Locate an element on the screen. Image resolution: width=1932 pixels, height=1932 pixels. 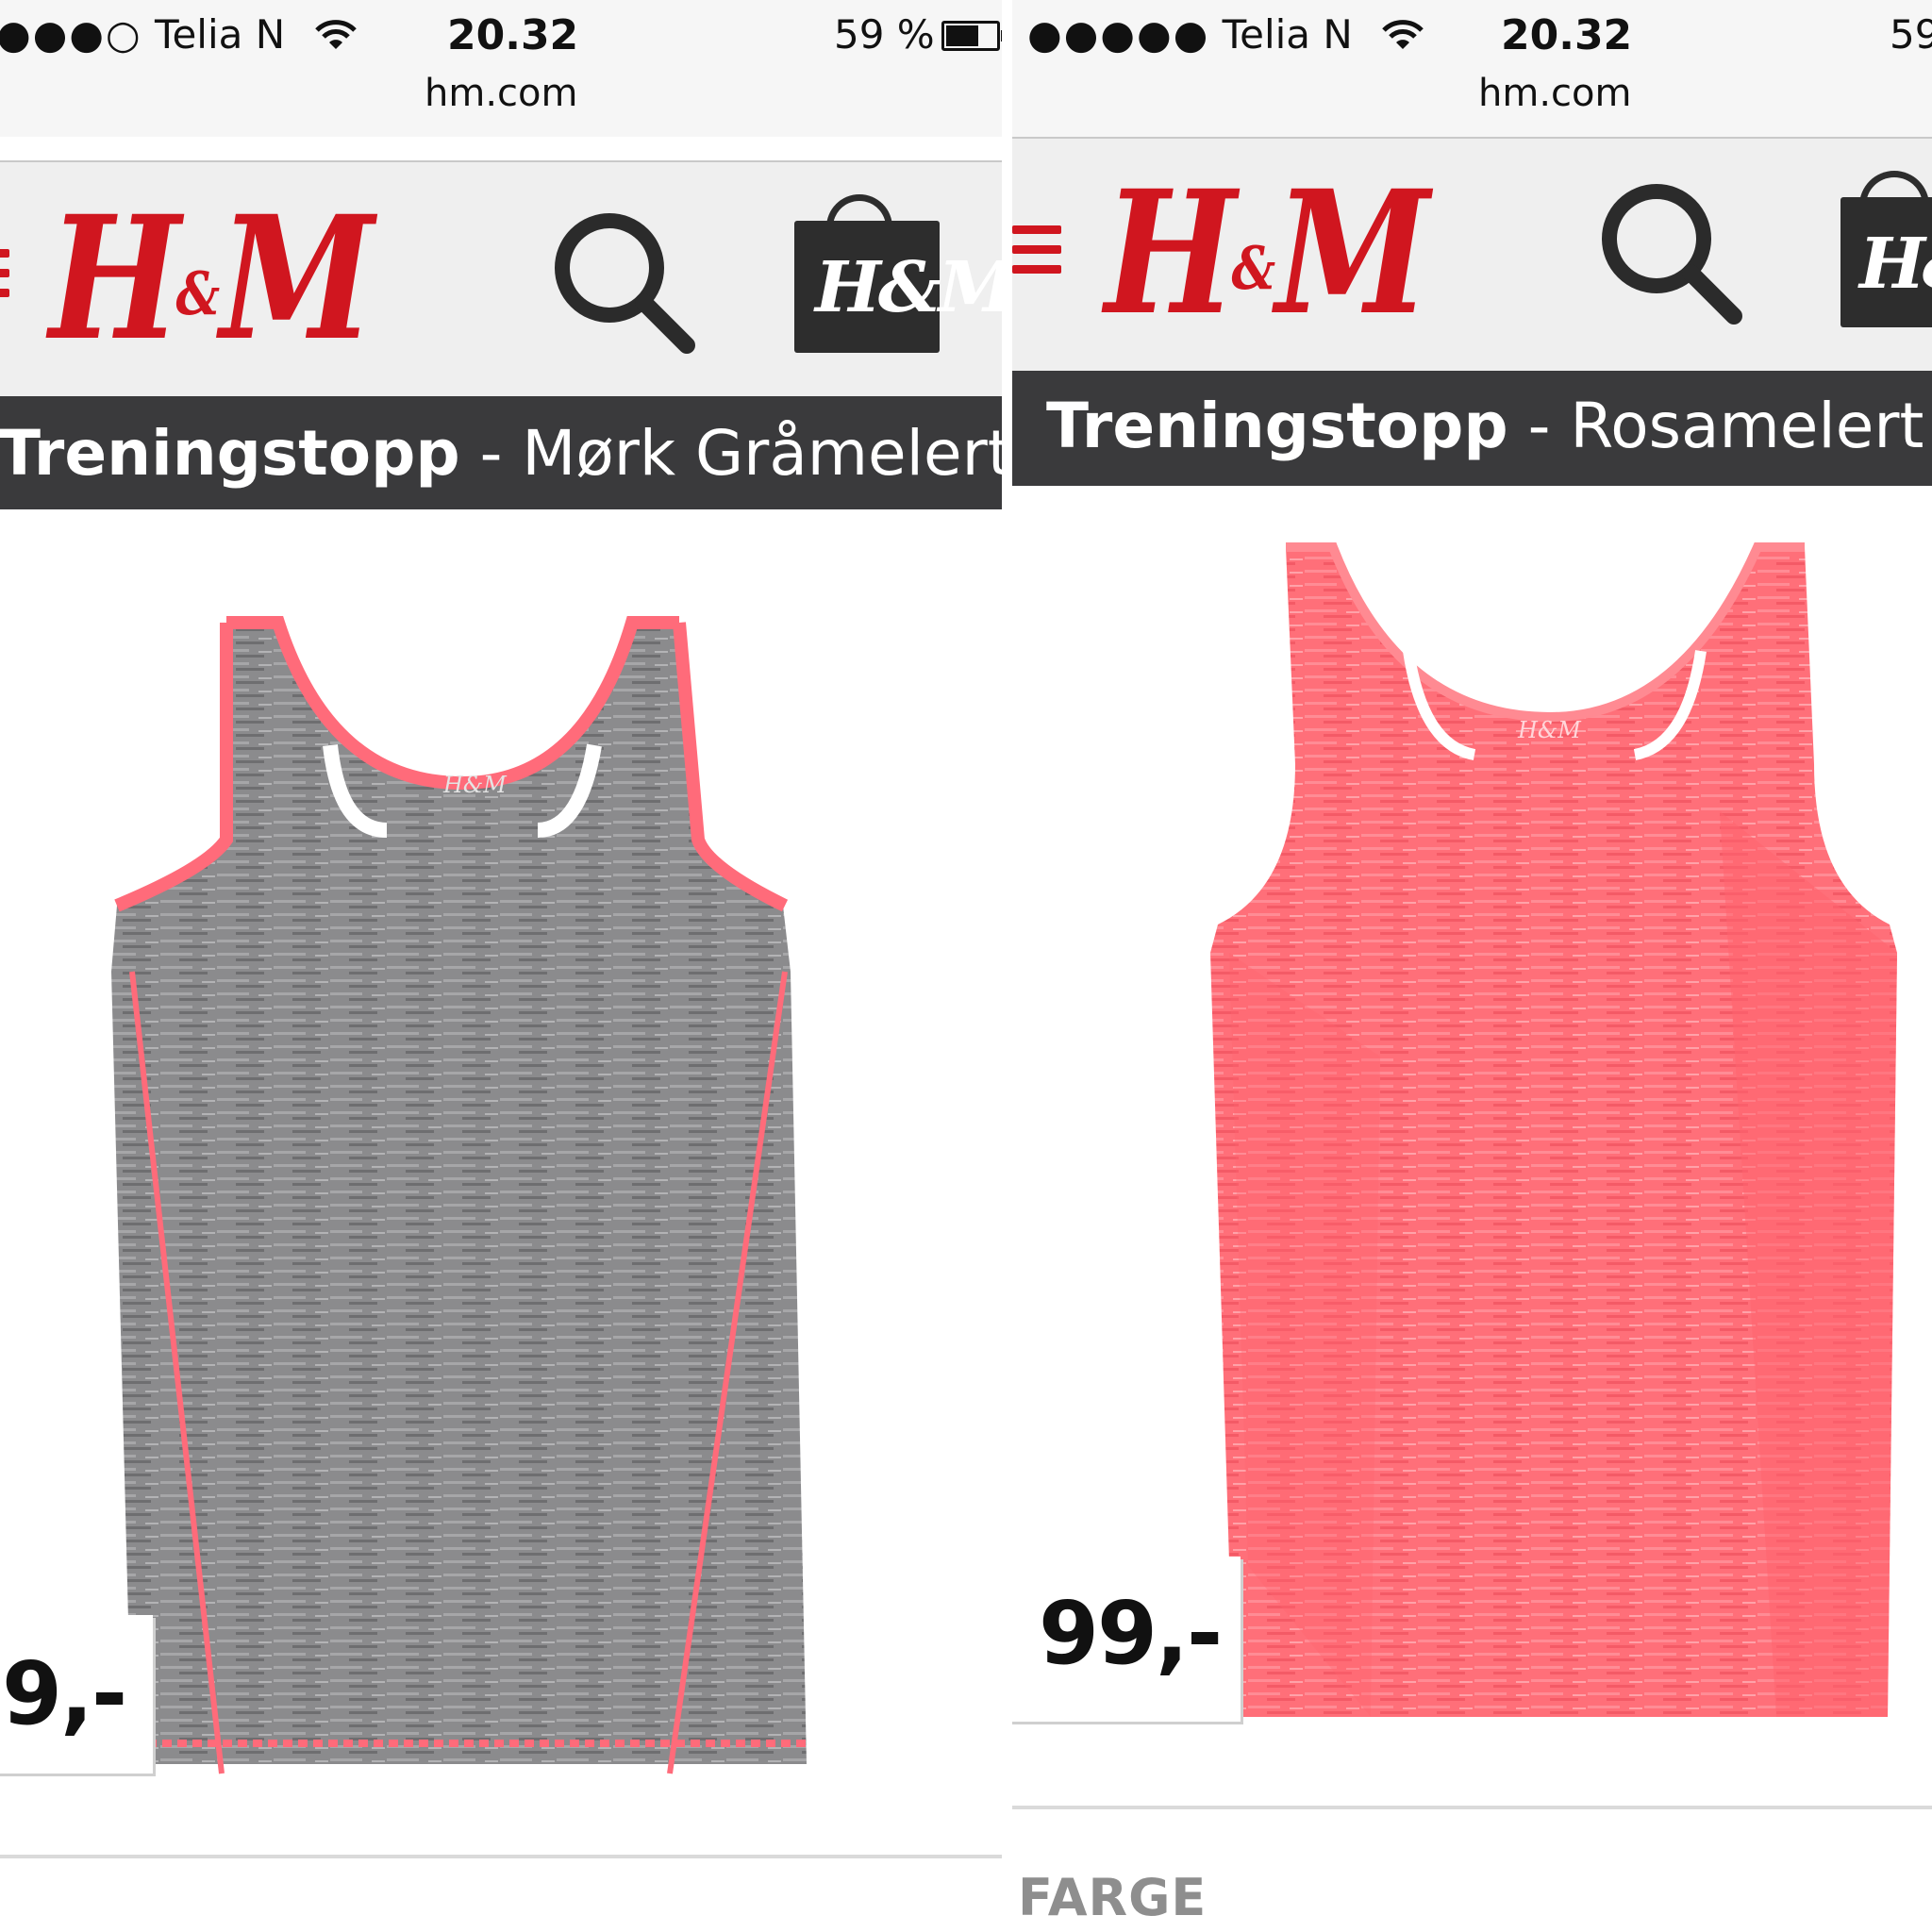
price-tag: 99,- is located at coordinates (1126, 1640).